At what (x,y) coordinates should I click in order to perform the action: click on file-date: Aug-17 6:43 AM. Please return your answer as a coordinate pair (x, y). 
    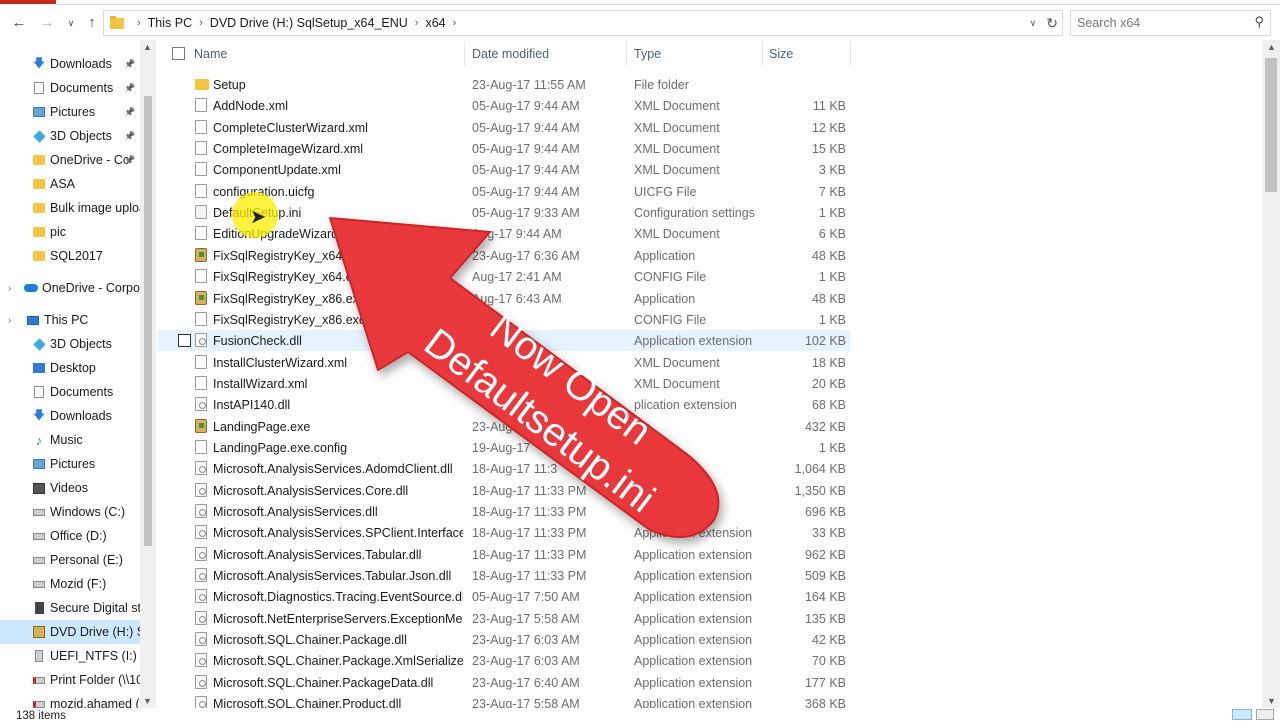
    Looking at the image, I should click on (517, 298).